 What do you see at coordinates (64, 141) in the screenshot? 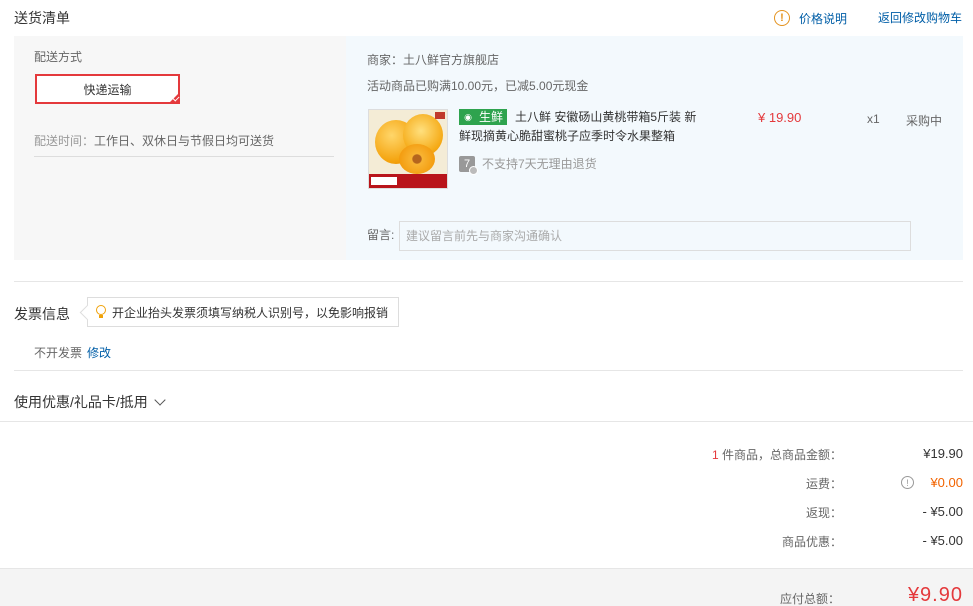
I see `shipping-time-label: 配送时间：` at bounding box center [64, 141].